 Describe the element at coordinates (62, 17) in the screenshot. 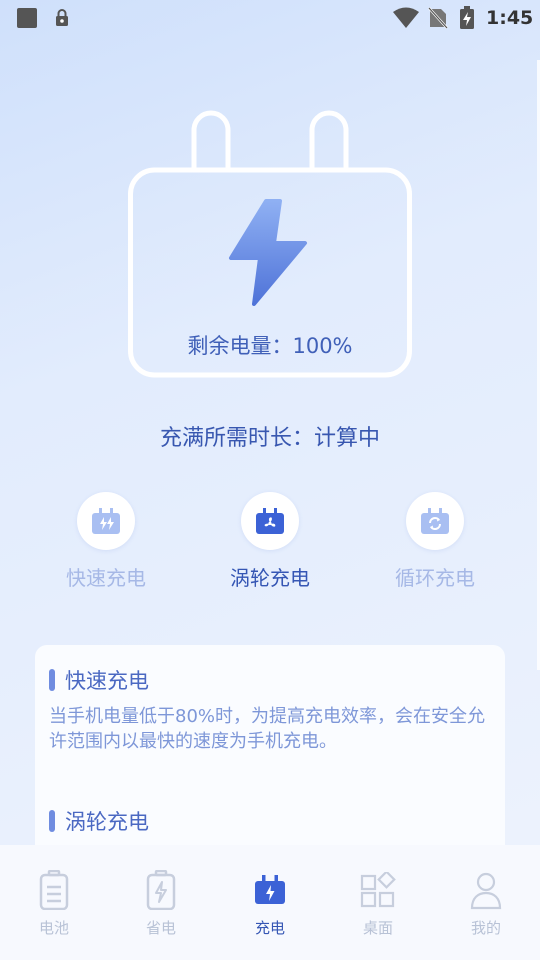

I see `lock-icon` at that location.